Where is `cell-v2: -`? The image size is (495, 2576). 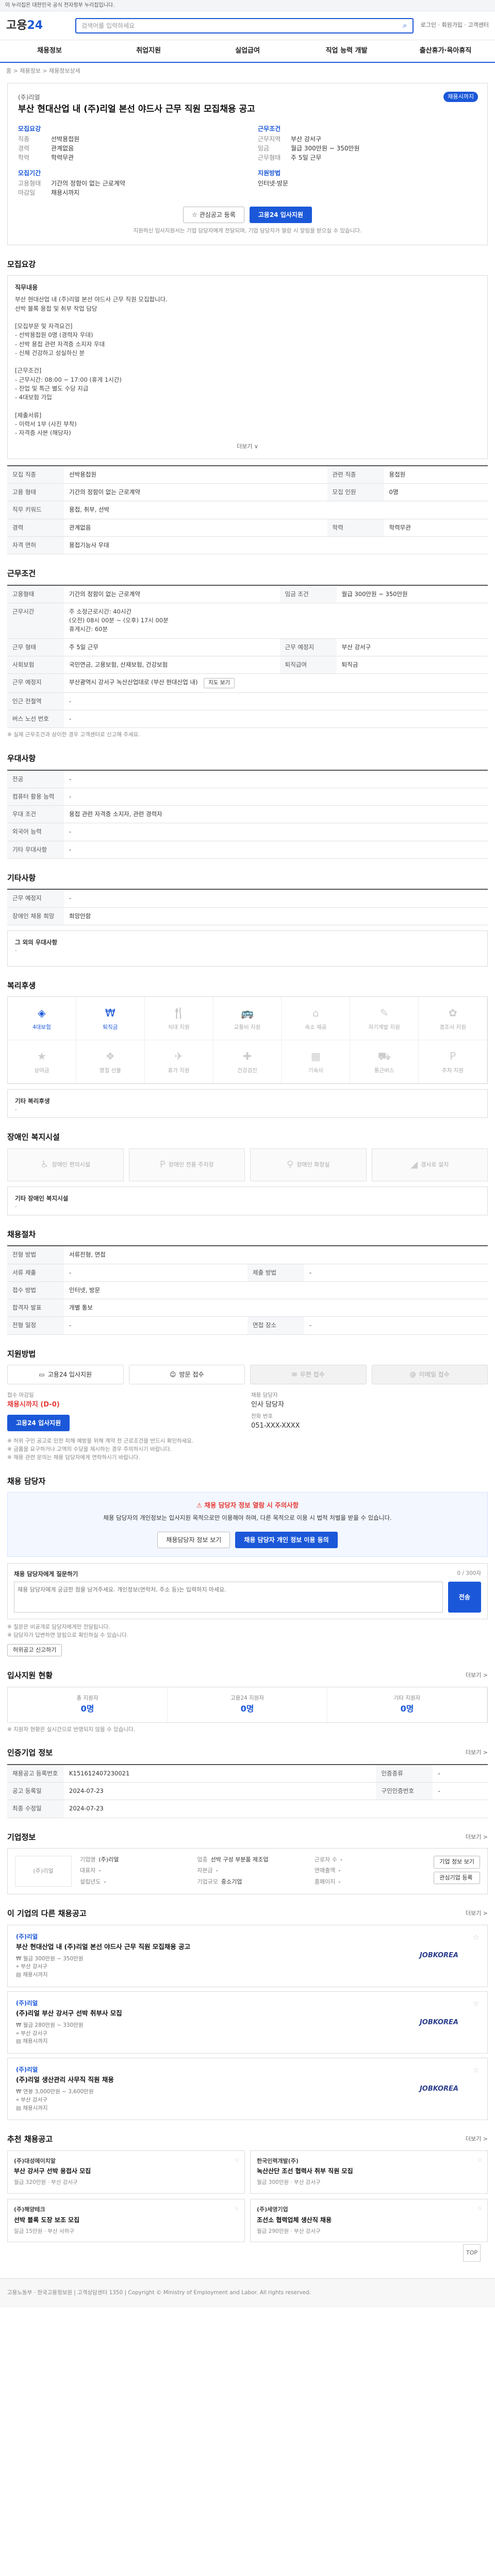
cell-v2: - is located at coordinates (460, 1773).